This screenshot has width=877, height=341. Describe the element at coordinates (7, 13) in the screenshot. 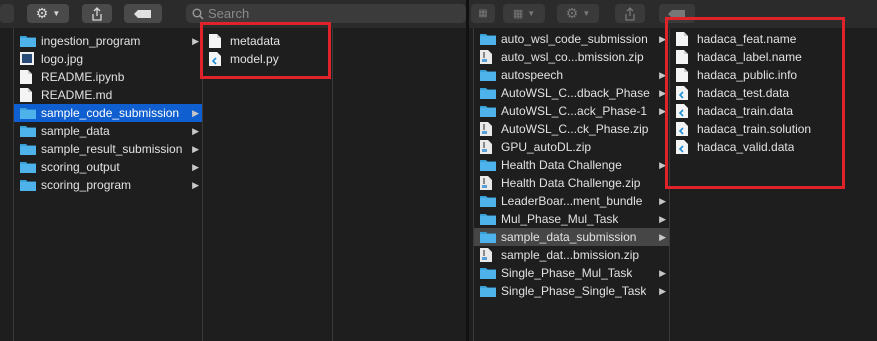

I see `view-mode-button` at that location.